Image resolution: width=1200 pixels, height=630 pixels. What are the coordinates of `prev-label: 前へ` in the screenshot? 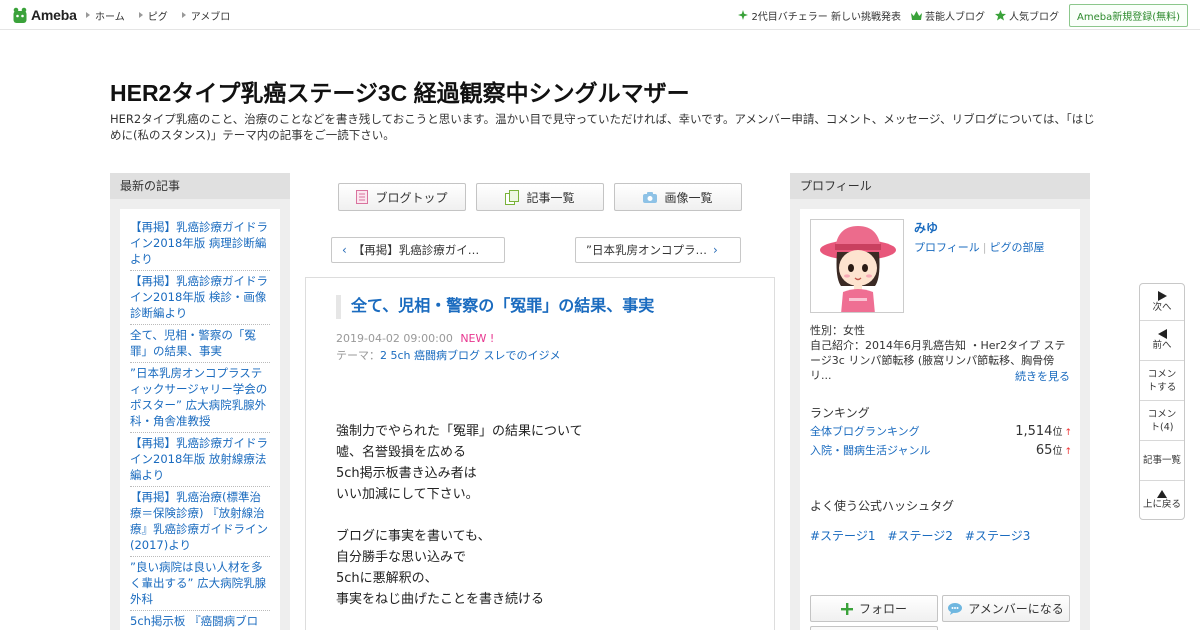 It's located at (1162, 345).